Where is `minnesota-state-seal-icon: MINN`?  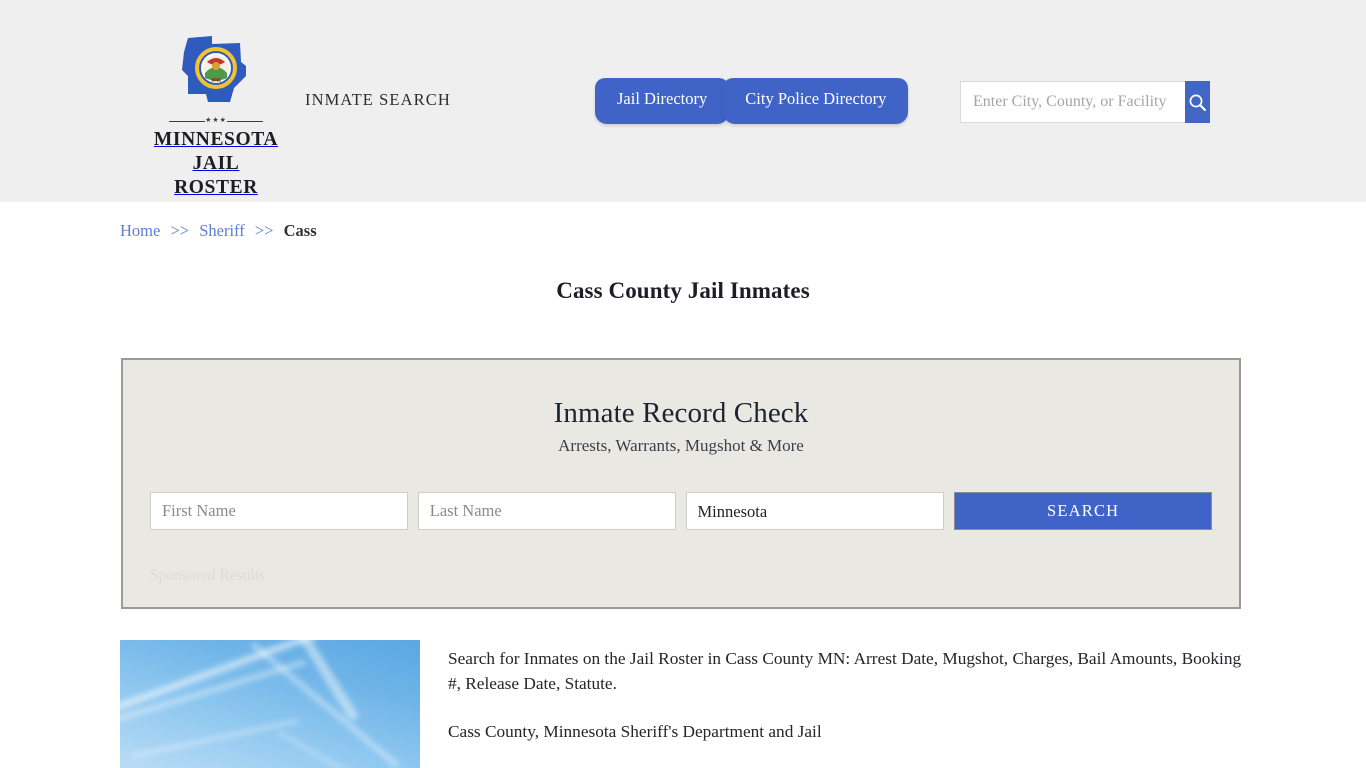 minnesota-state-seal-icon: MINN is located at coordinates (216, 74).